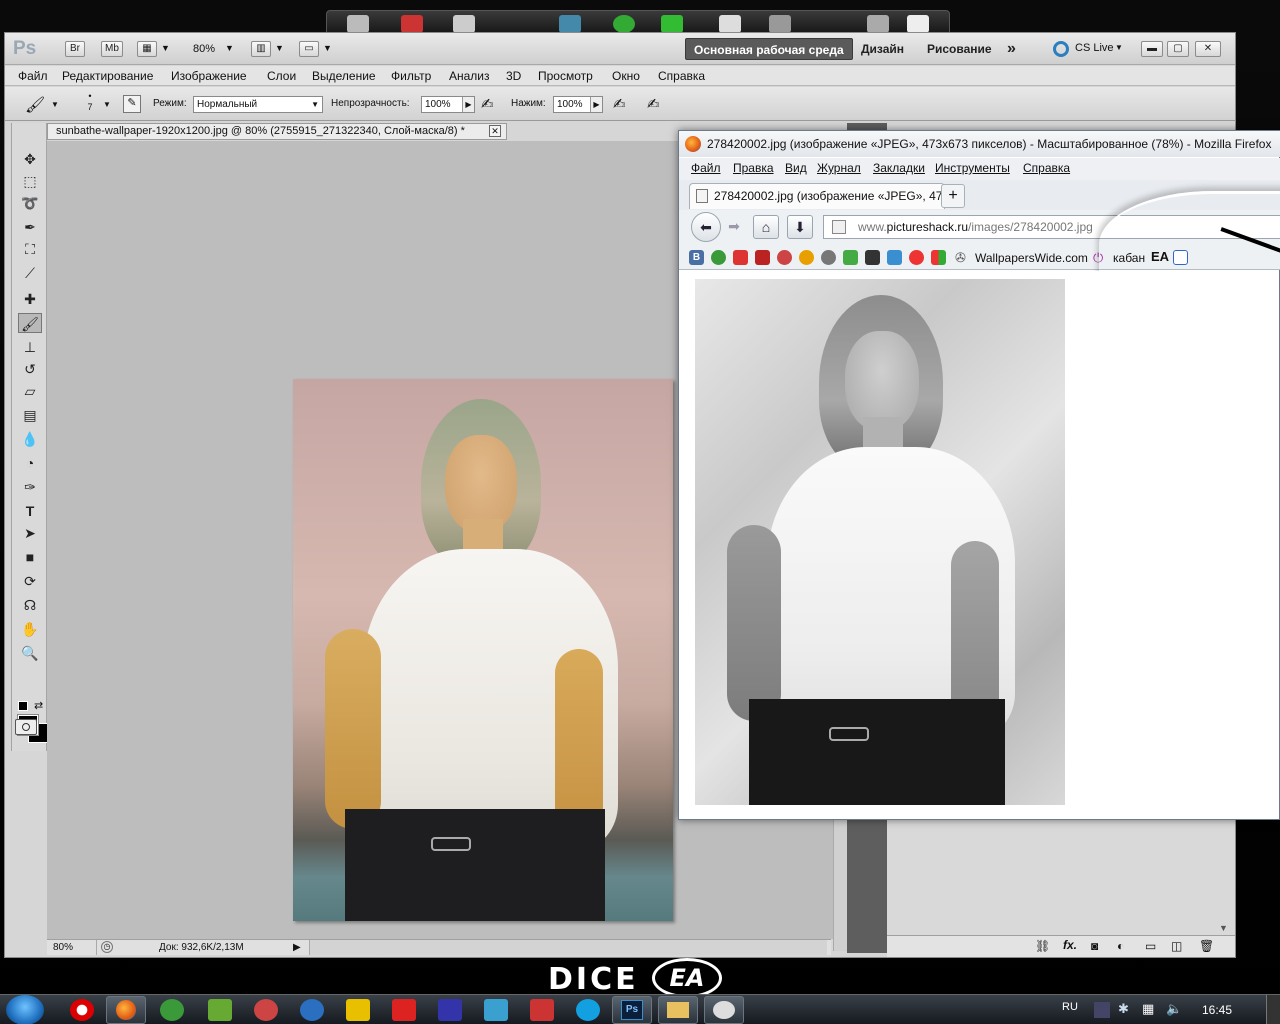  I want to click on ff-menu-bookmarks: Закладки, so click(899, 168).